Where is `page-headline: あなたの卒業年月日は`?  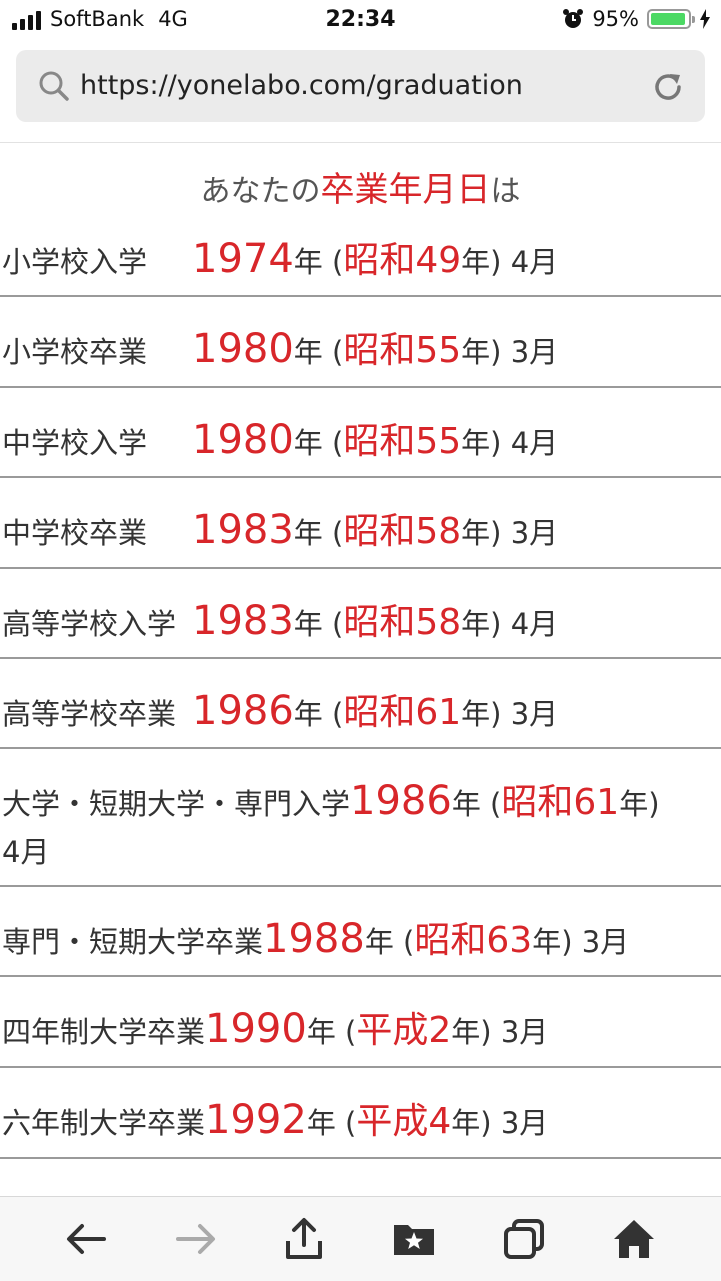 page-headline: あなたの卒業年月日は is located at coordinates (360, 186).